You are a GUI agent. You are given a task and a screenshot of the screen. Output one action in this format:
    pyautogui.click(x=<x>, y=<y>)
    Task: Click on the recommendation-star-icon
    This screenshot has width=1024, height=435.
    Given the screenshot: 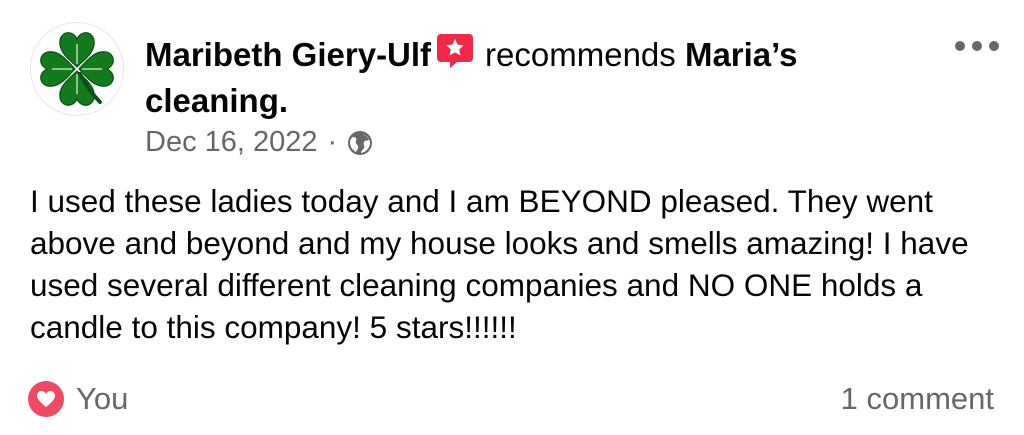 What is the action you would take?
    pyautogui.click(x=455, y=50)
    